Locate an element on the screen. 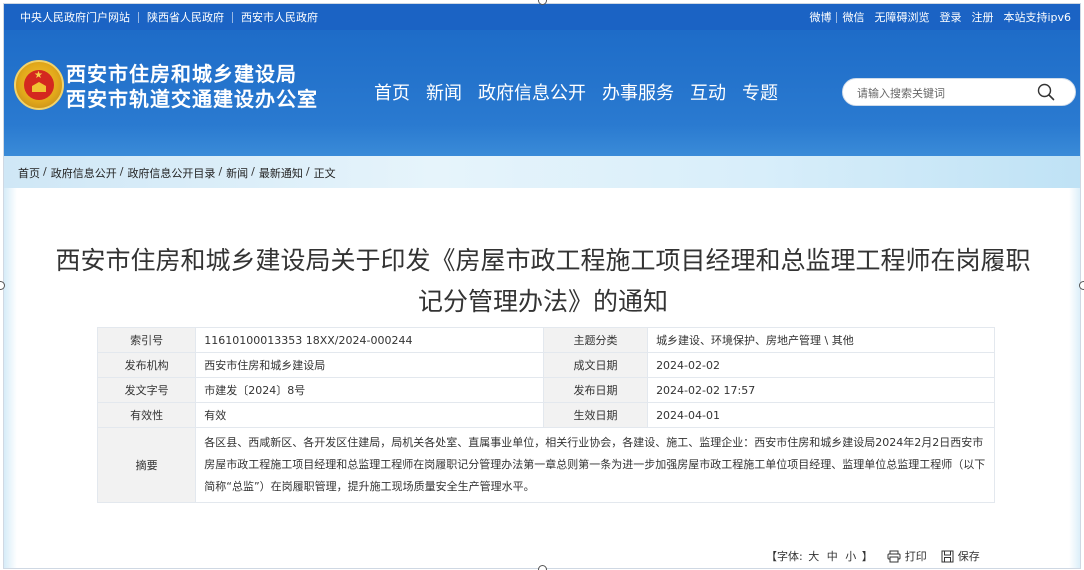 The image size is (1084, 570). ipv6-support-text: 本站支持ipv6 is located at coordinates (1037, 17).